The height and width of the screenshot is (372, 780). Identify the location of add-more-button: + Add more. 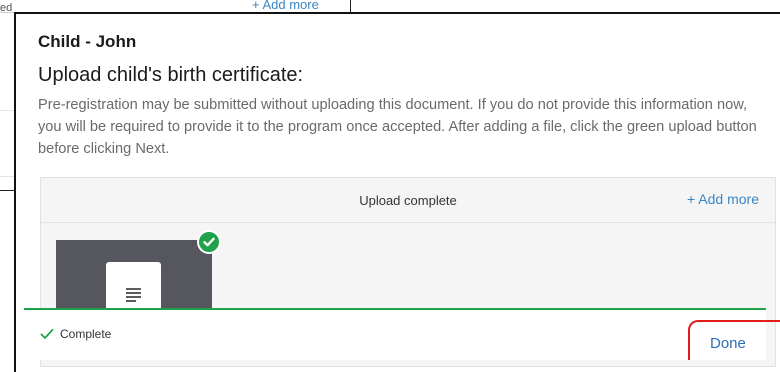
(723, 199).